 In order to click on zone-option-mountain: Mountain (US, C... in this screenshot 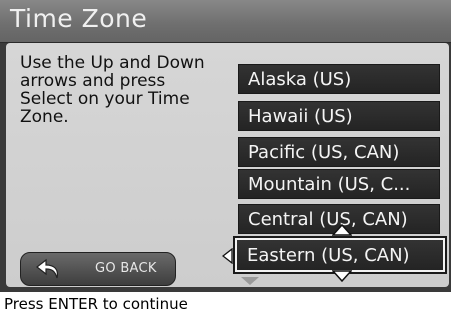, I will do `click(339, 184)`.